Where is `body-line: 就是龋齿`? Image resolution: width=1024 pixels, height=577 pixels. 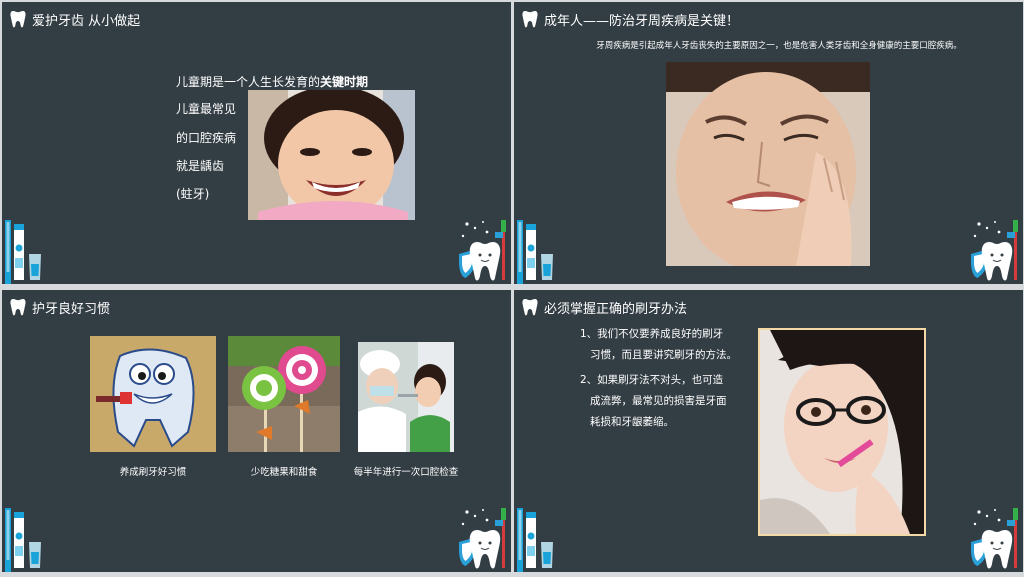
body-line: 就是龋齿 is located at coordinates (200, 166).